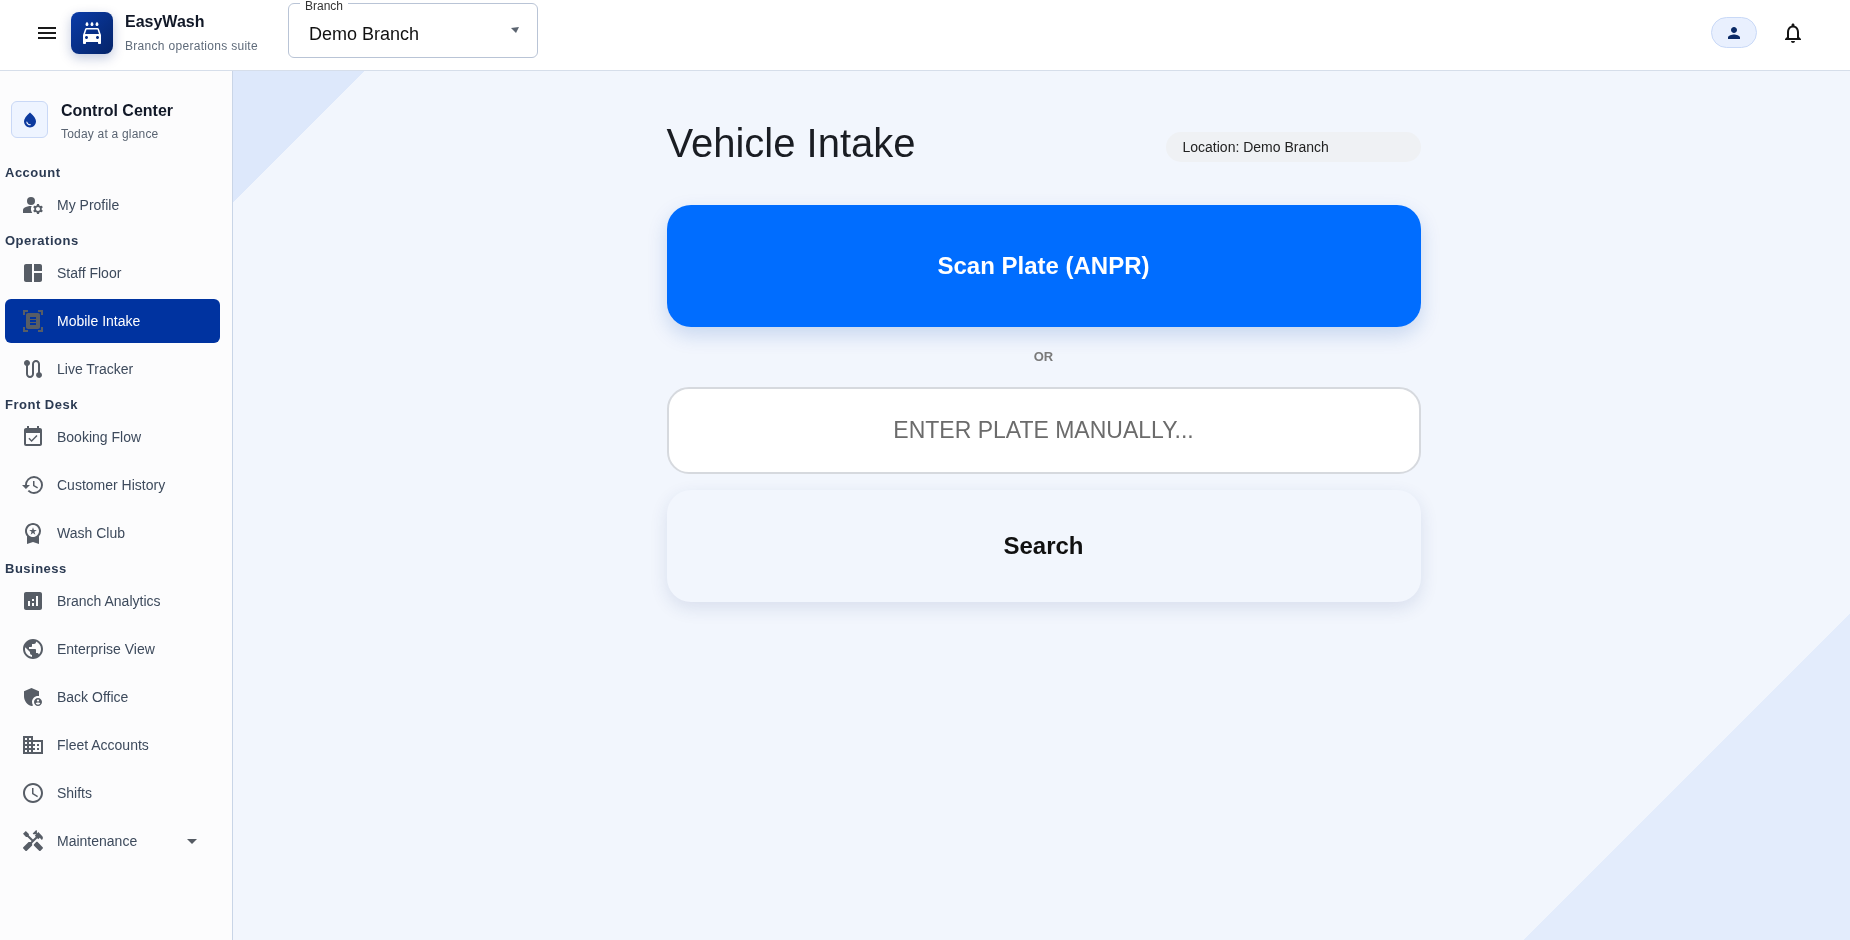 The height and width of the screenshot is (940, 1850). Describe the element at coordinates (1043, 546) in the screenshot. I see `search-button: Search` at that location.